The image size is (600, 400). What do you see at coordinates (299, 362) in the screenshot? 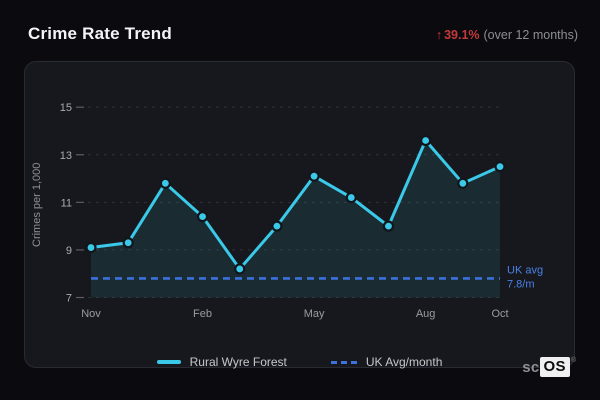
I see `chart-legend: Rural Wyre Forest UK Avg/month` at bounding box center [299, 362].